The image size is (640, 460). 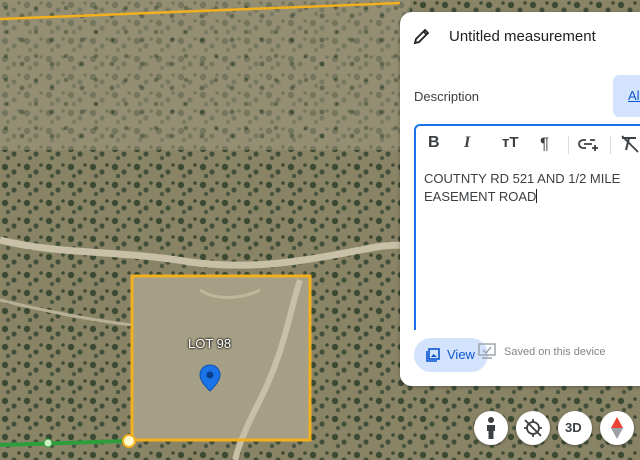 What do you see at coordinates (487, 351) in the screenshot?
I see `saved-device-icon` at bounding box center [487, 351].